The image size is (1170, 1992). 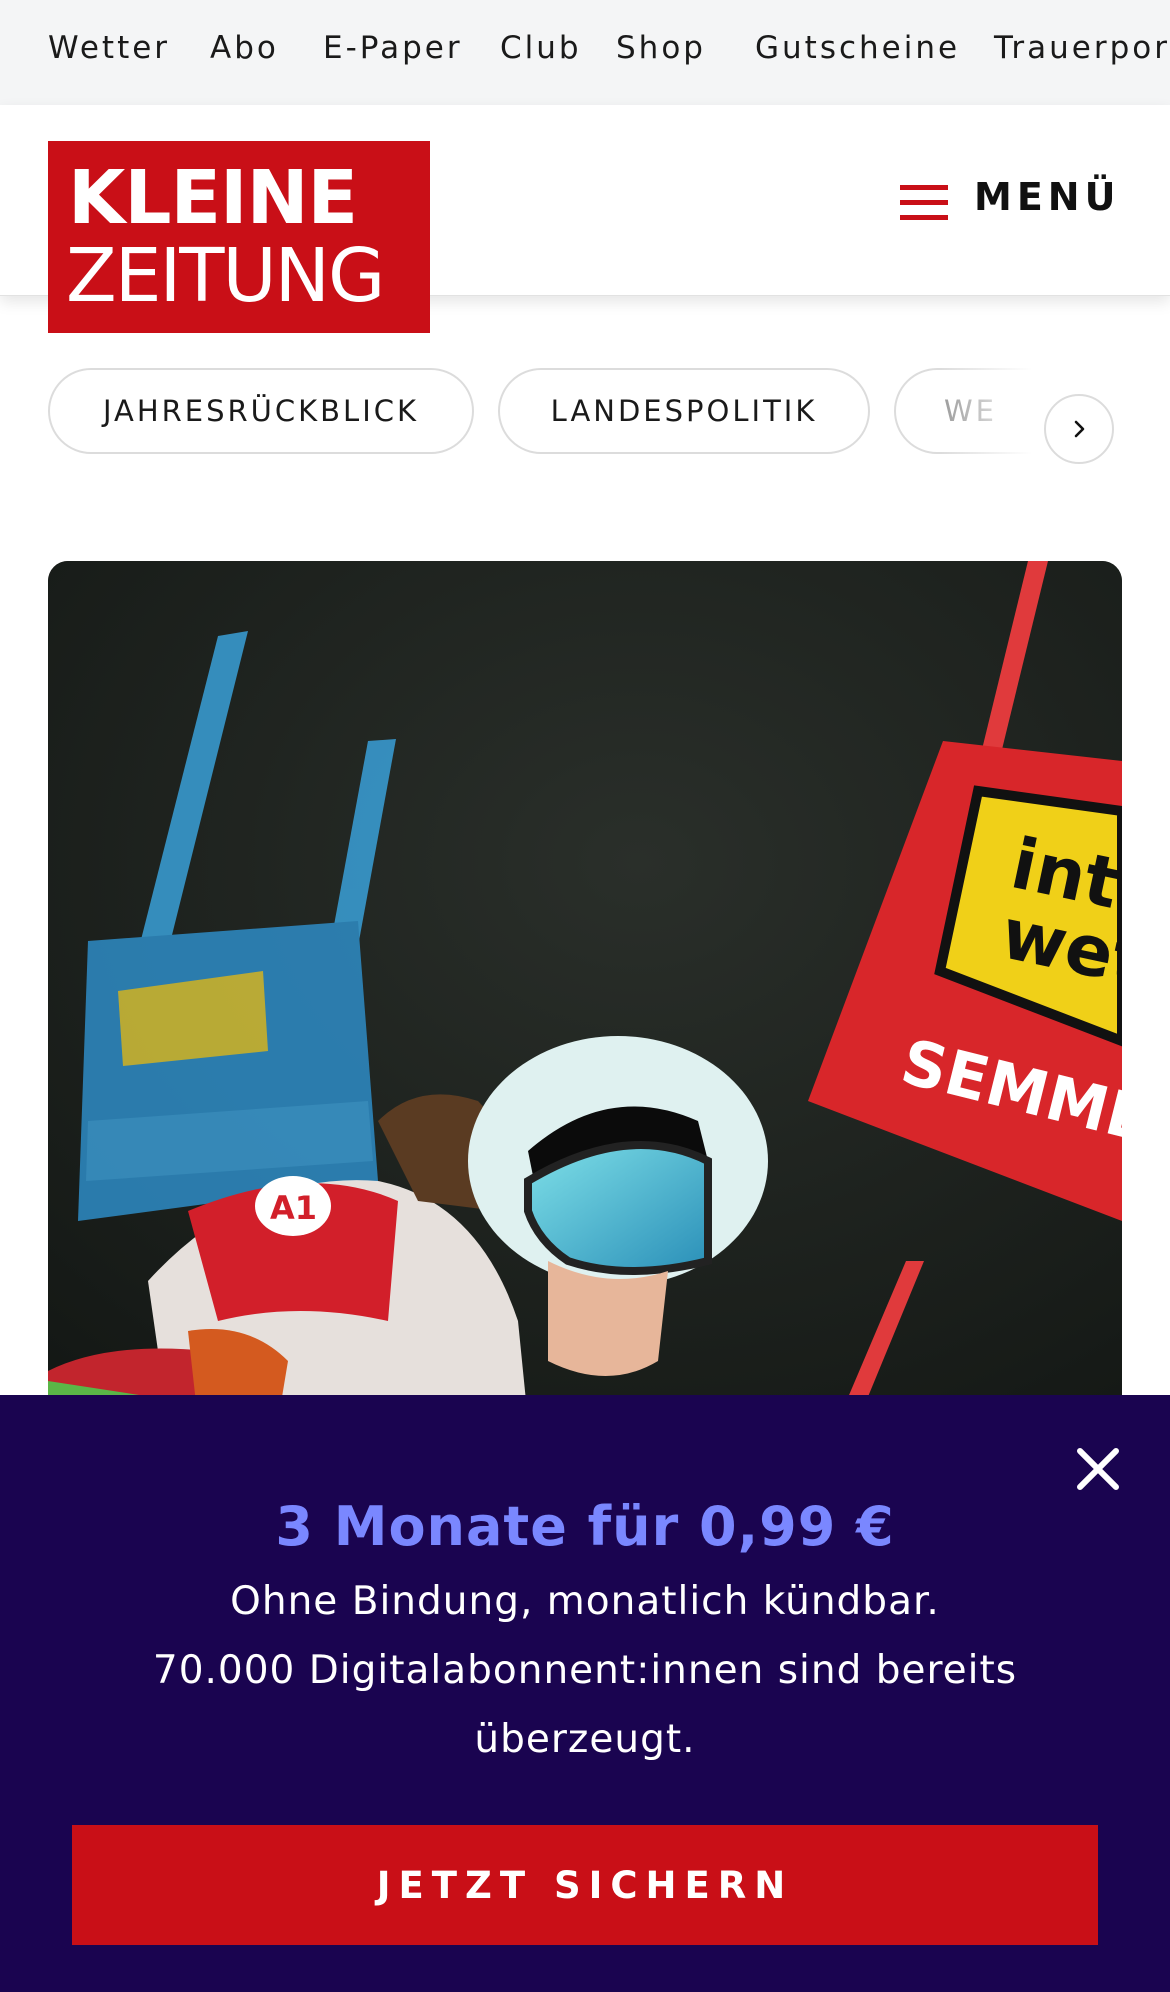 What do you see at coordinates (261, 411) in the screenshot?
I see `chip-jahresrueckblick: JAHRESRÜCKBLICK` at bounding box center [261, 411].